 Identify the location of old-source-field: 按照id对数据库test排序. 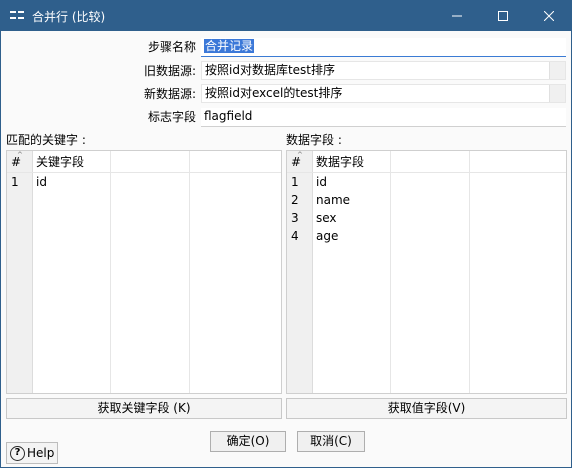
(383, 70).